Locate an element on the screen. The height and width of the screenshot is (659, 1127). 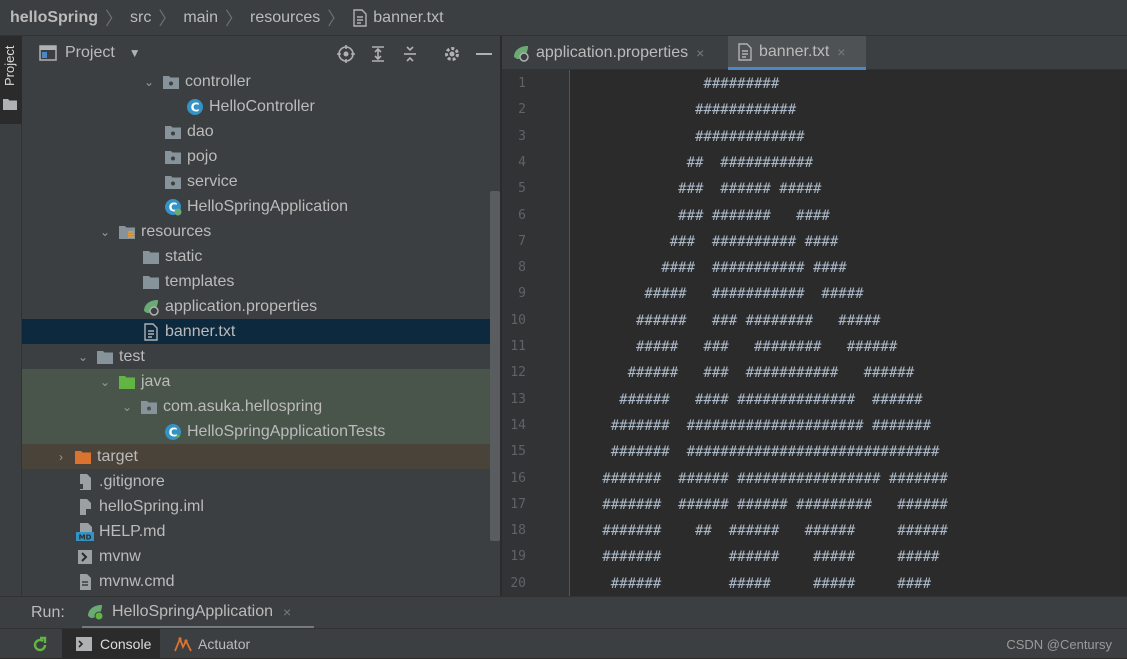
code-line: ####### ############################## is located at coordinates (758, 452).